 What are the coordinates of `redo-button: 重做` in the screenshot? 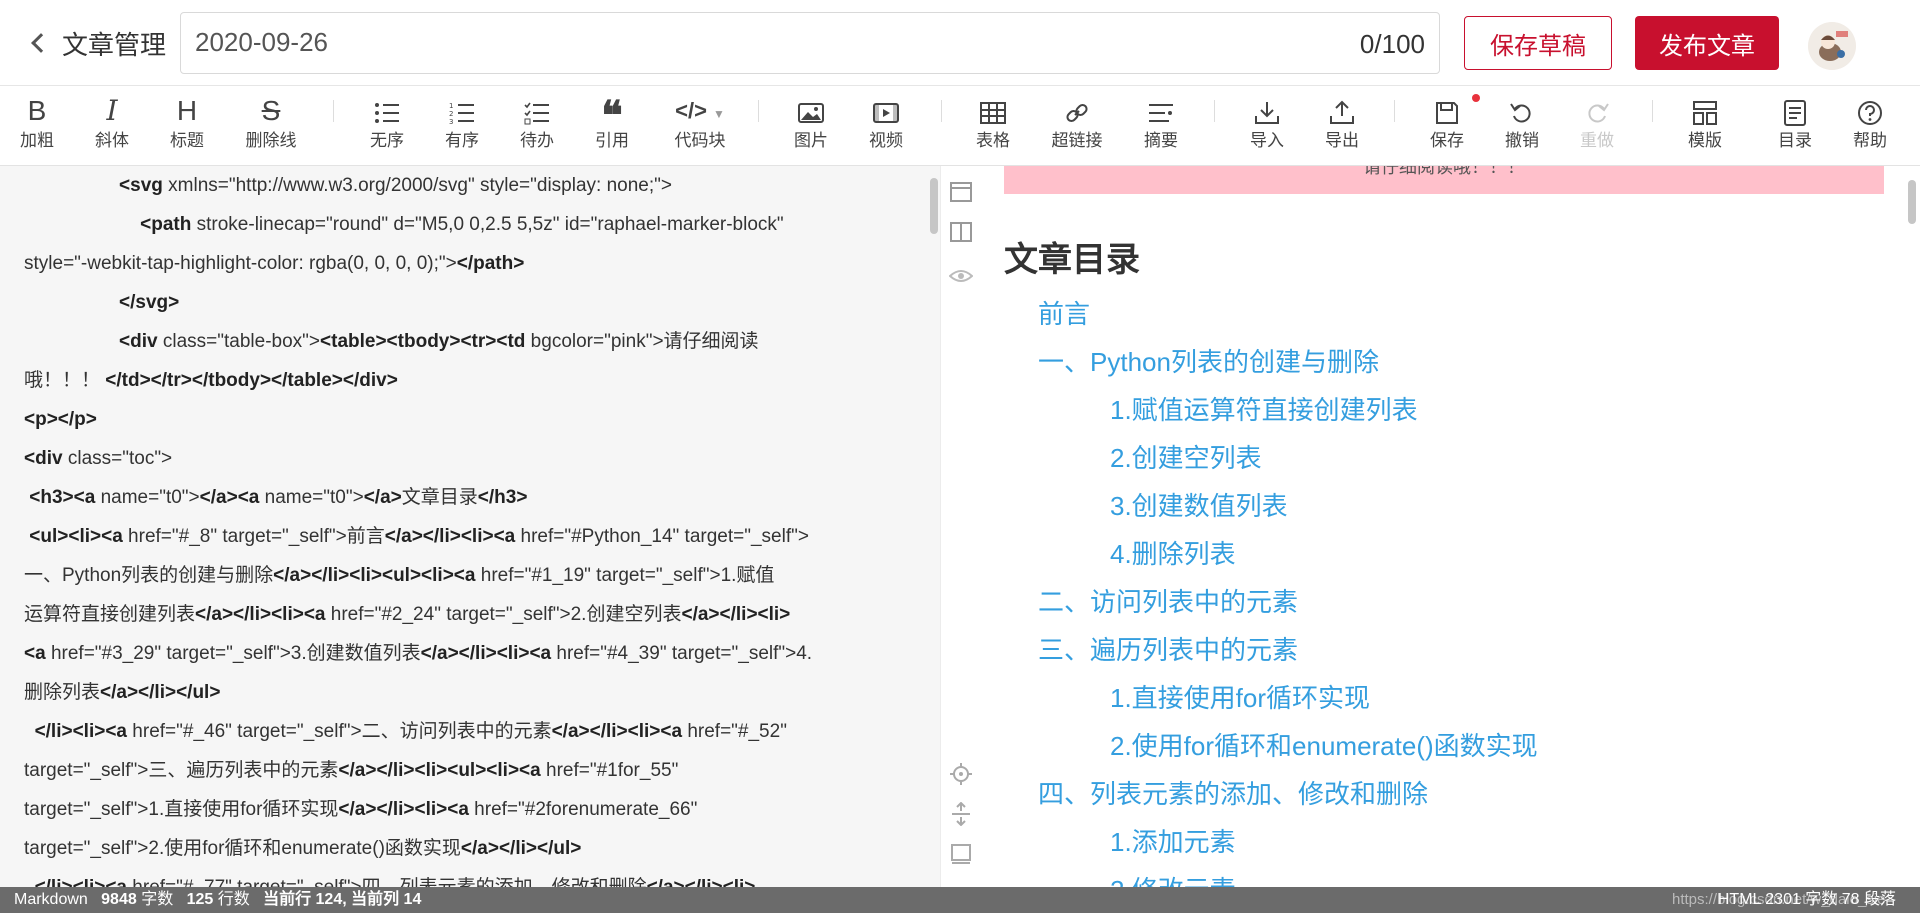 It's located at (1597, 126).